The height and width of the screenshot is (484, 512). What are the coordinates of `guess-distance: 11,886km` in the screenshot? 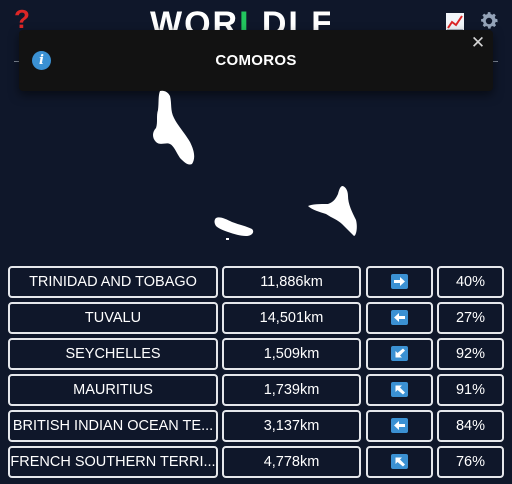 It's located at (291, 282).